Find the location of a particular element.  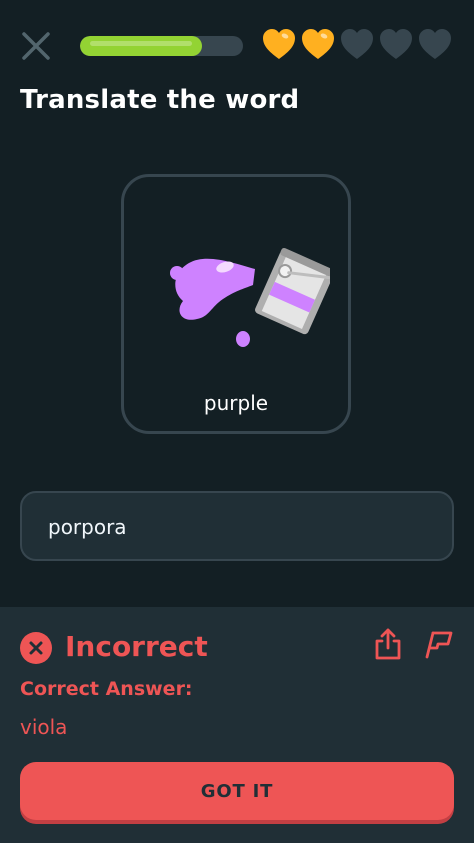

share-button is located at coordinates (388, 644).